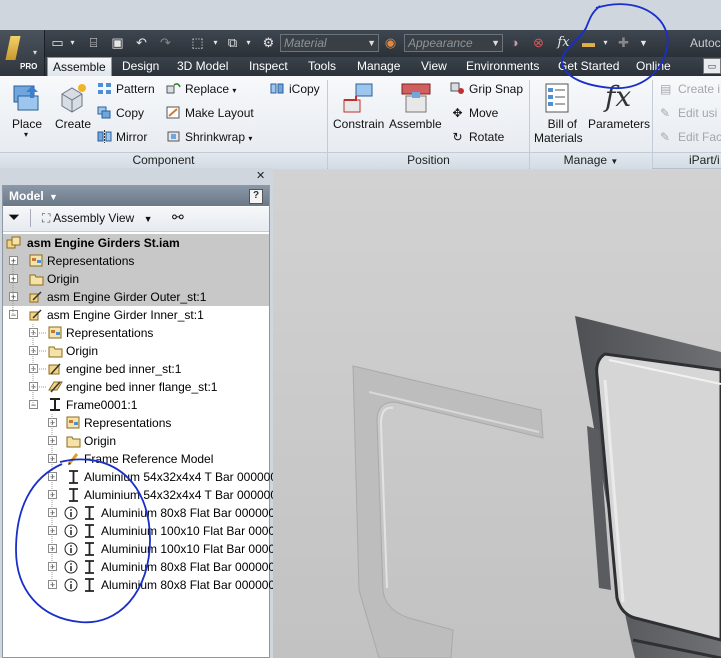  What do you see at coordinates (268, 43) in the screenshot?
I see `settings-gear-icon: ⚙` at bounding box center [268, 43].